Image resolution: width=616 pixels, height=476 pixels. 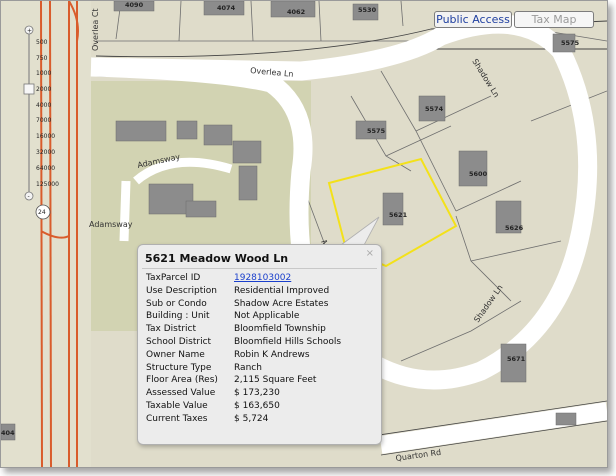 I want to click on zoom-thumb, so click(x=29, y=89).